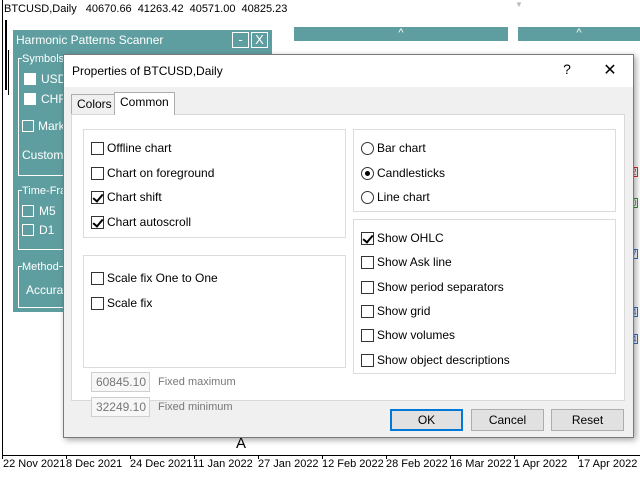 The width and height of the screenshot is (640, 480). Describe the element at coordinates (8, 72) in the screenshot. I see `candle-wick` at that location.